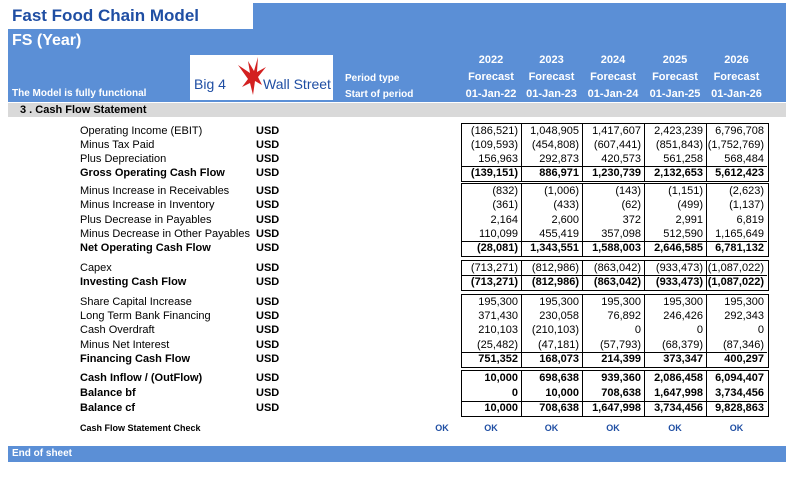 This screenshot has width=792, height=479. I want to click on row-label: Gross Operating Cash Flow, so click(152, 173).